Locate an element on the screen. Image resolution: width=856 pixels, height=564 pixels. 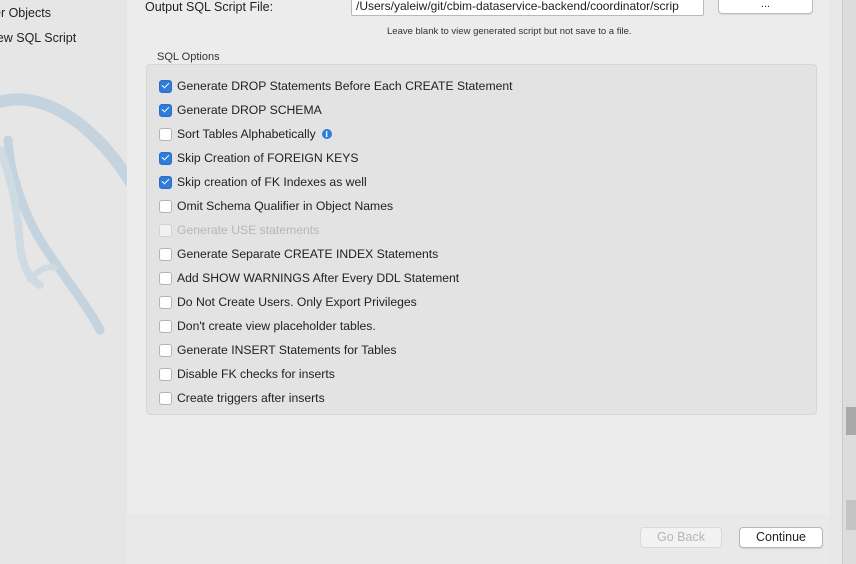
create-triggers-after-inserts-checkbox is located at coordinates (165, 398).